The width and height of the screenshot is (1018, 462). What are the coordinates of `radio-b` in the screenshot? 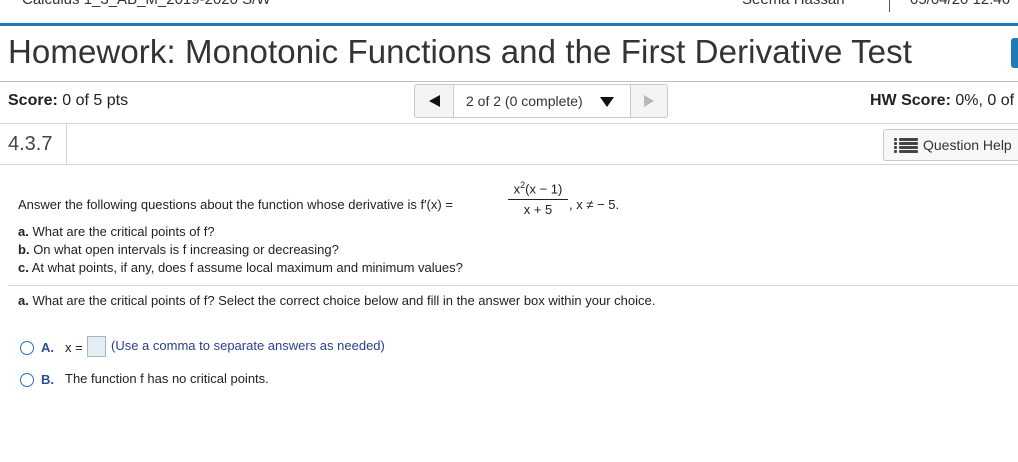 It's located at (27, 380).